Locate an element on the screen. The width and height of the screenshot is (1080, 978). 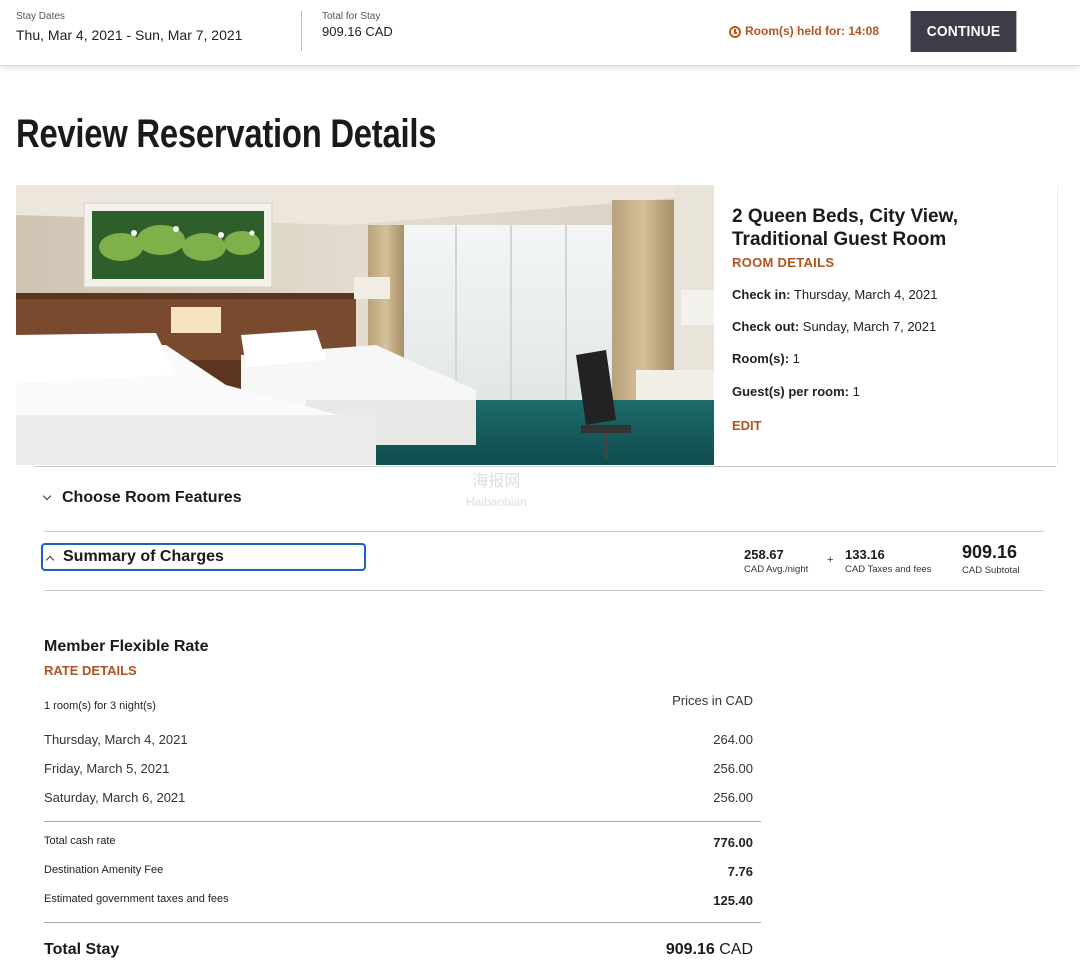
summary-of-charges-label: Summary of Charges is located at coordinates (143, 556).